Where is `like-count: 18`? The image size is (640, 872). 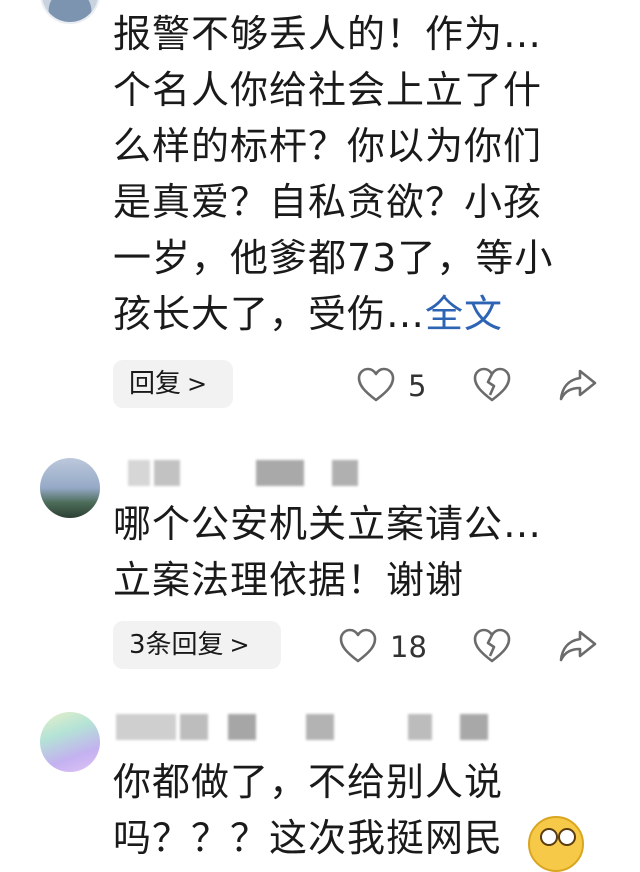 like-count: 18 is located at coordinates (408, 647).